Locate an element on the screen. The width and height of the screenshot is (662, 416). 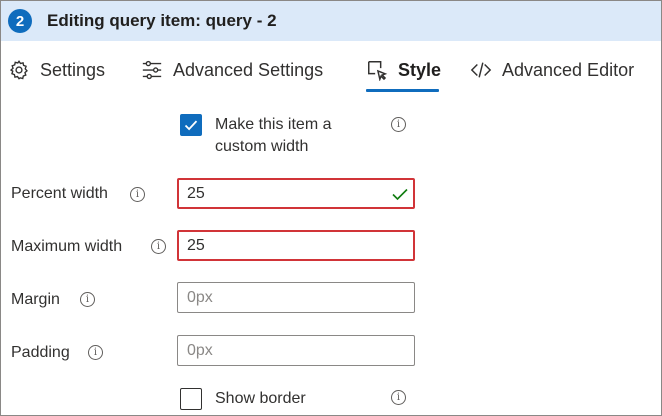
percent-width-input is located at coordinates (296, 193).